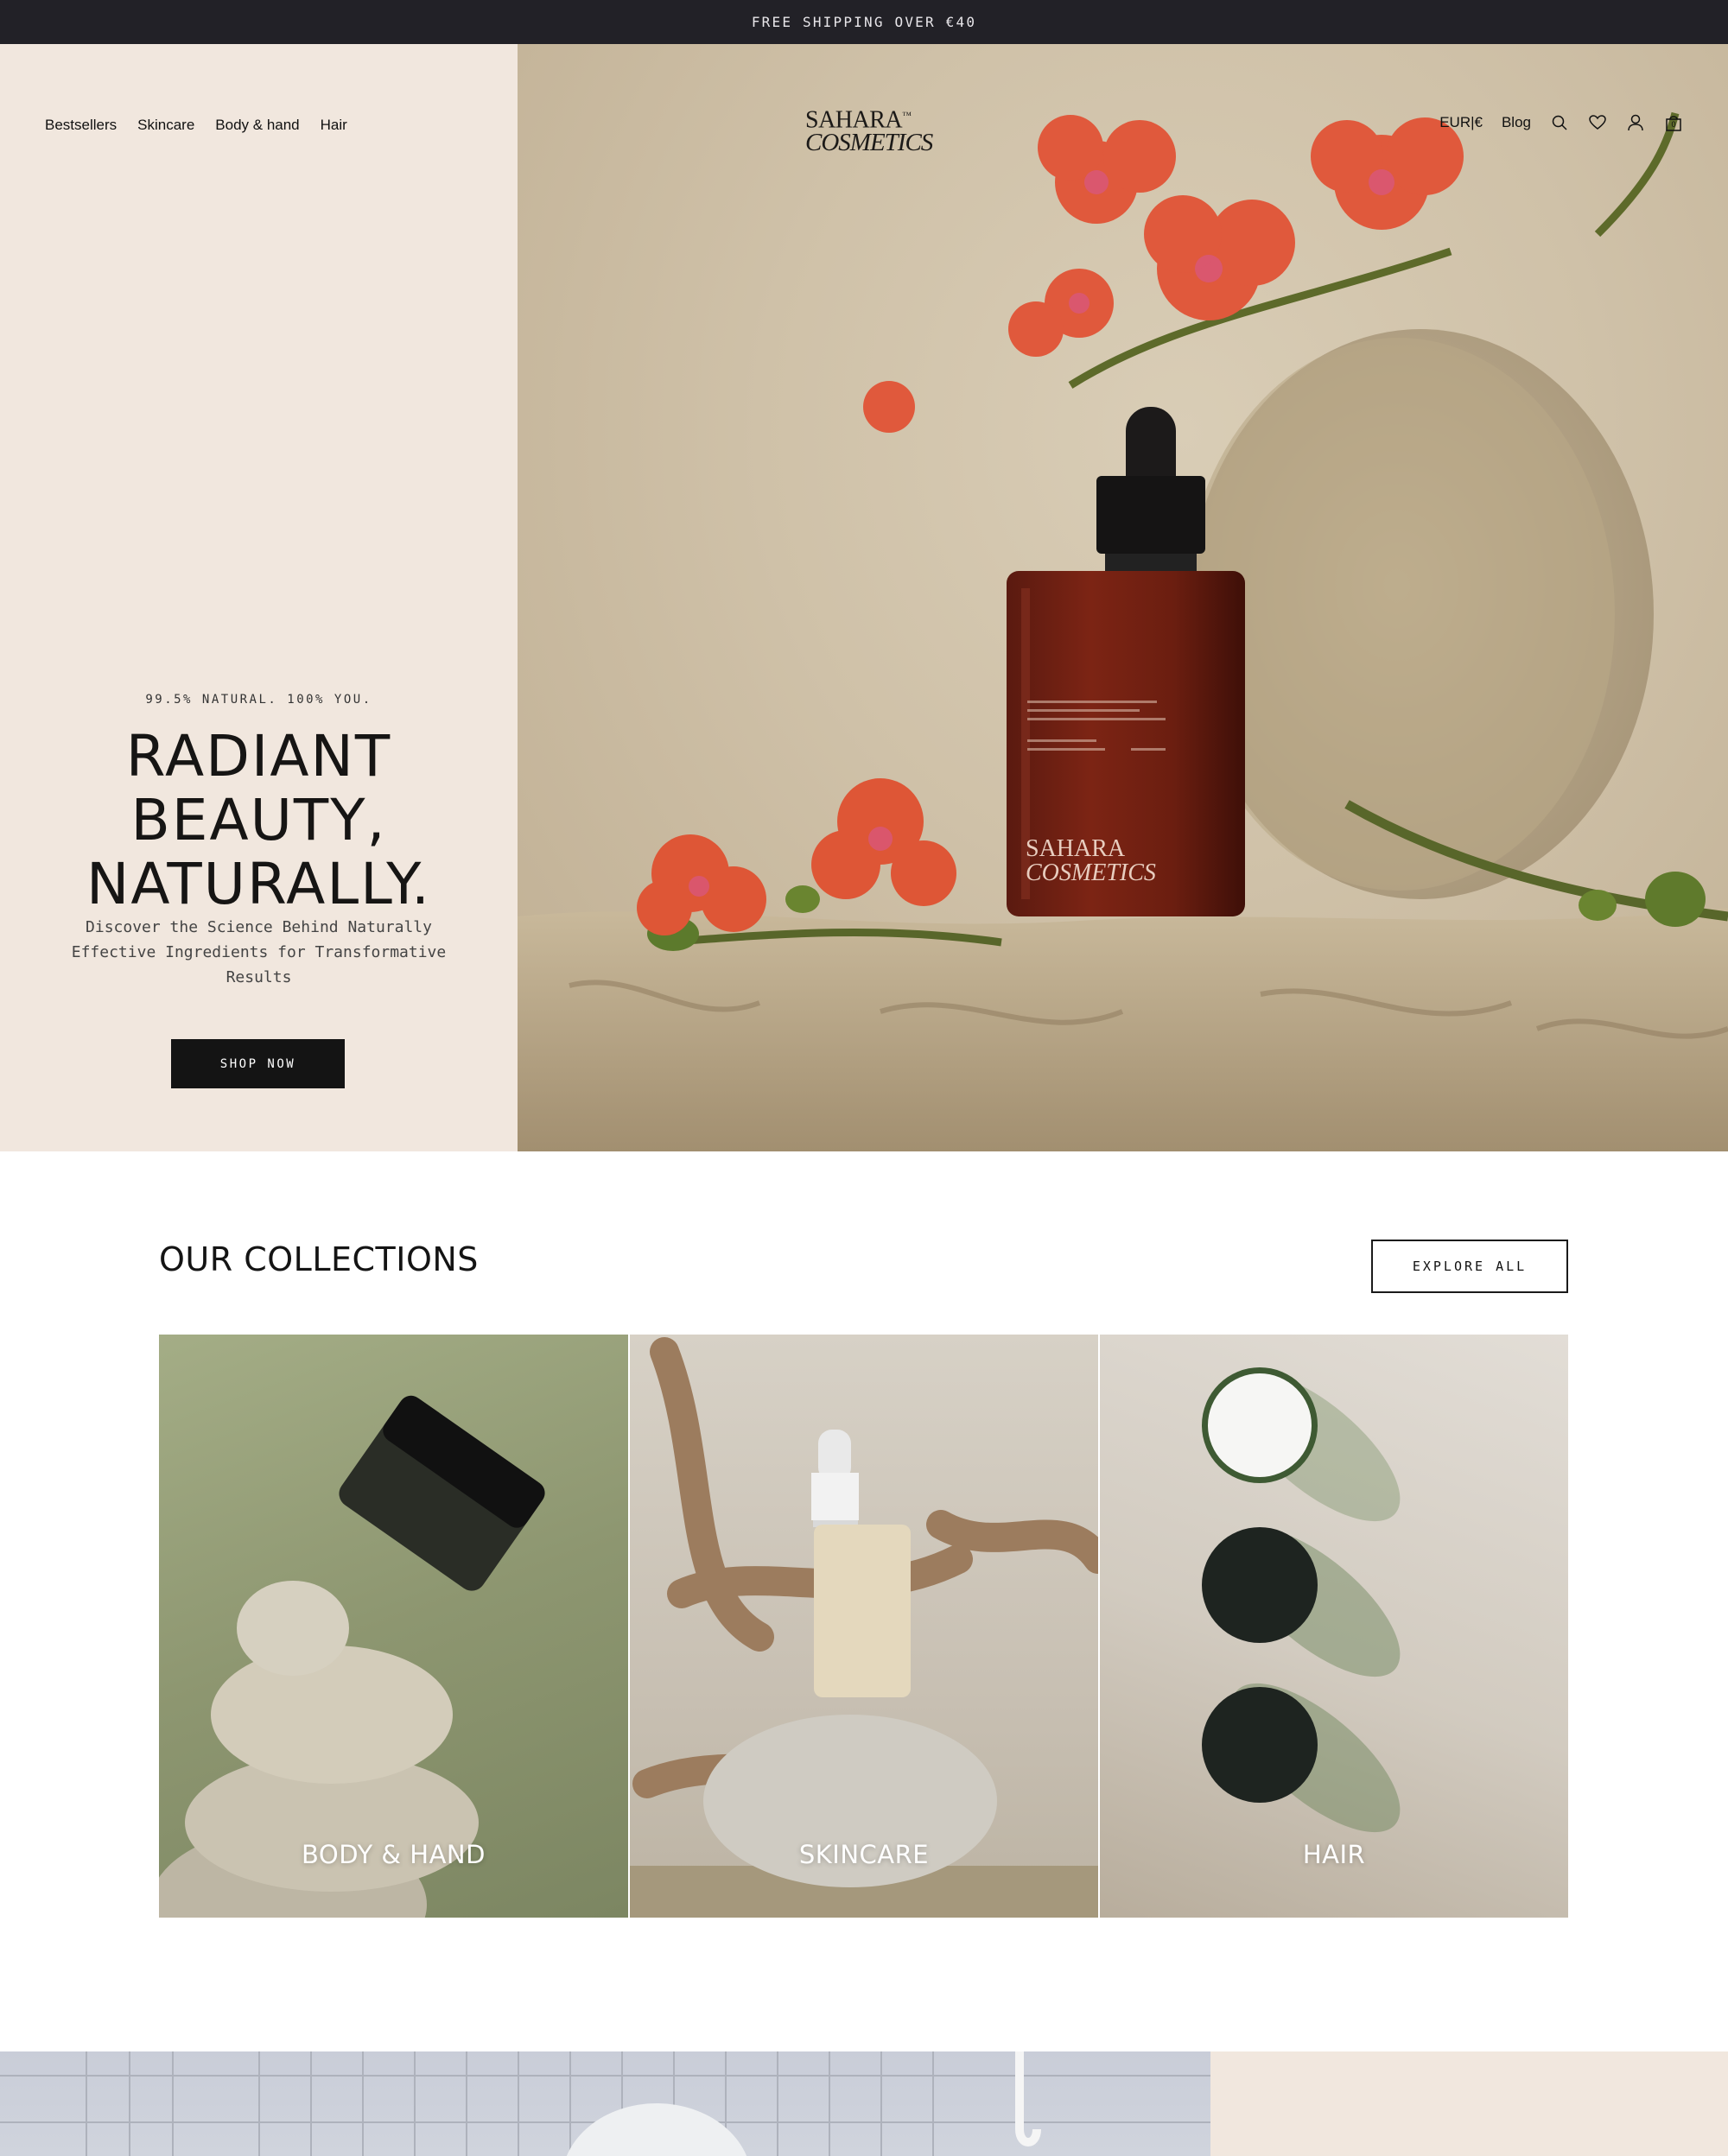  What do you see at coordinates (1635, 122) in the screenshot?
I see `account-icon` at bounding box center [1635, 122].